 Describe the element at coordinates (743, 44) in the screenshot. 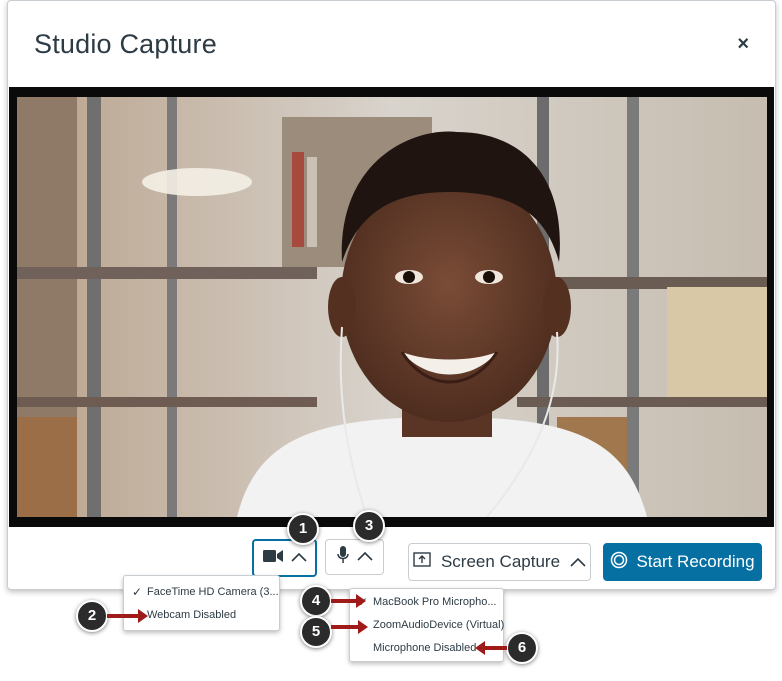

I see `close-icon: ×` at that location.